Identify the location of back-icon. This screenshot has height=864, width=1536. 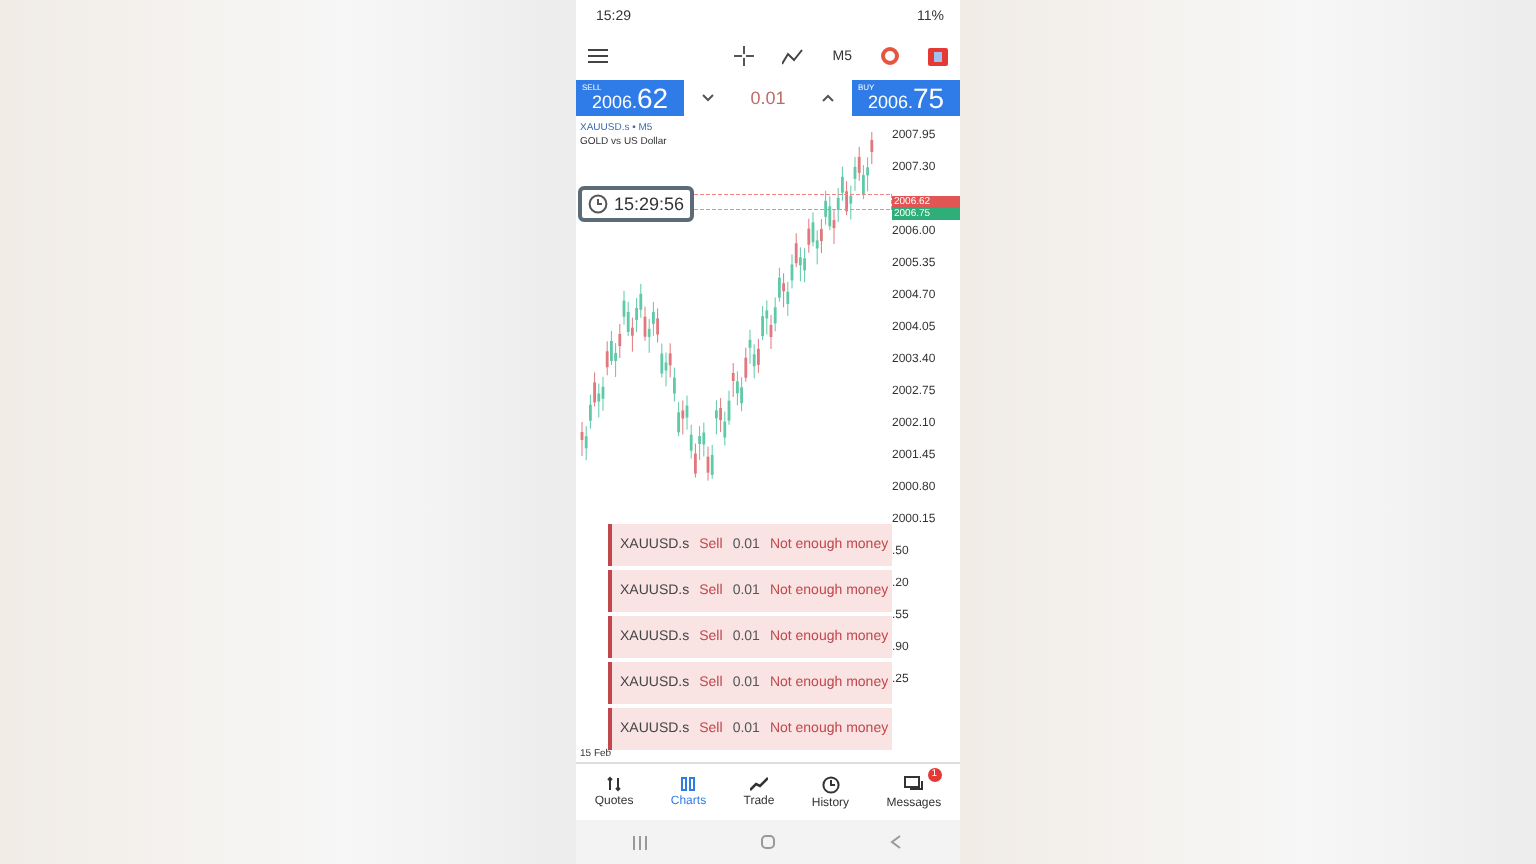
(896, 842).